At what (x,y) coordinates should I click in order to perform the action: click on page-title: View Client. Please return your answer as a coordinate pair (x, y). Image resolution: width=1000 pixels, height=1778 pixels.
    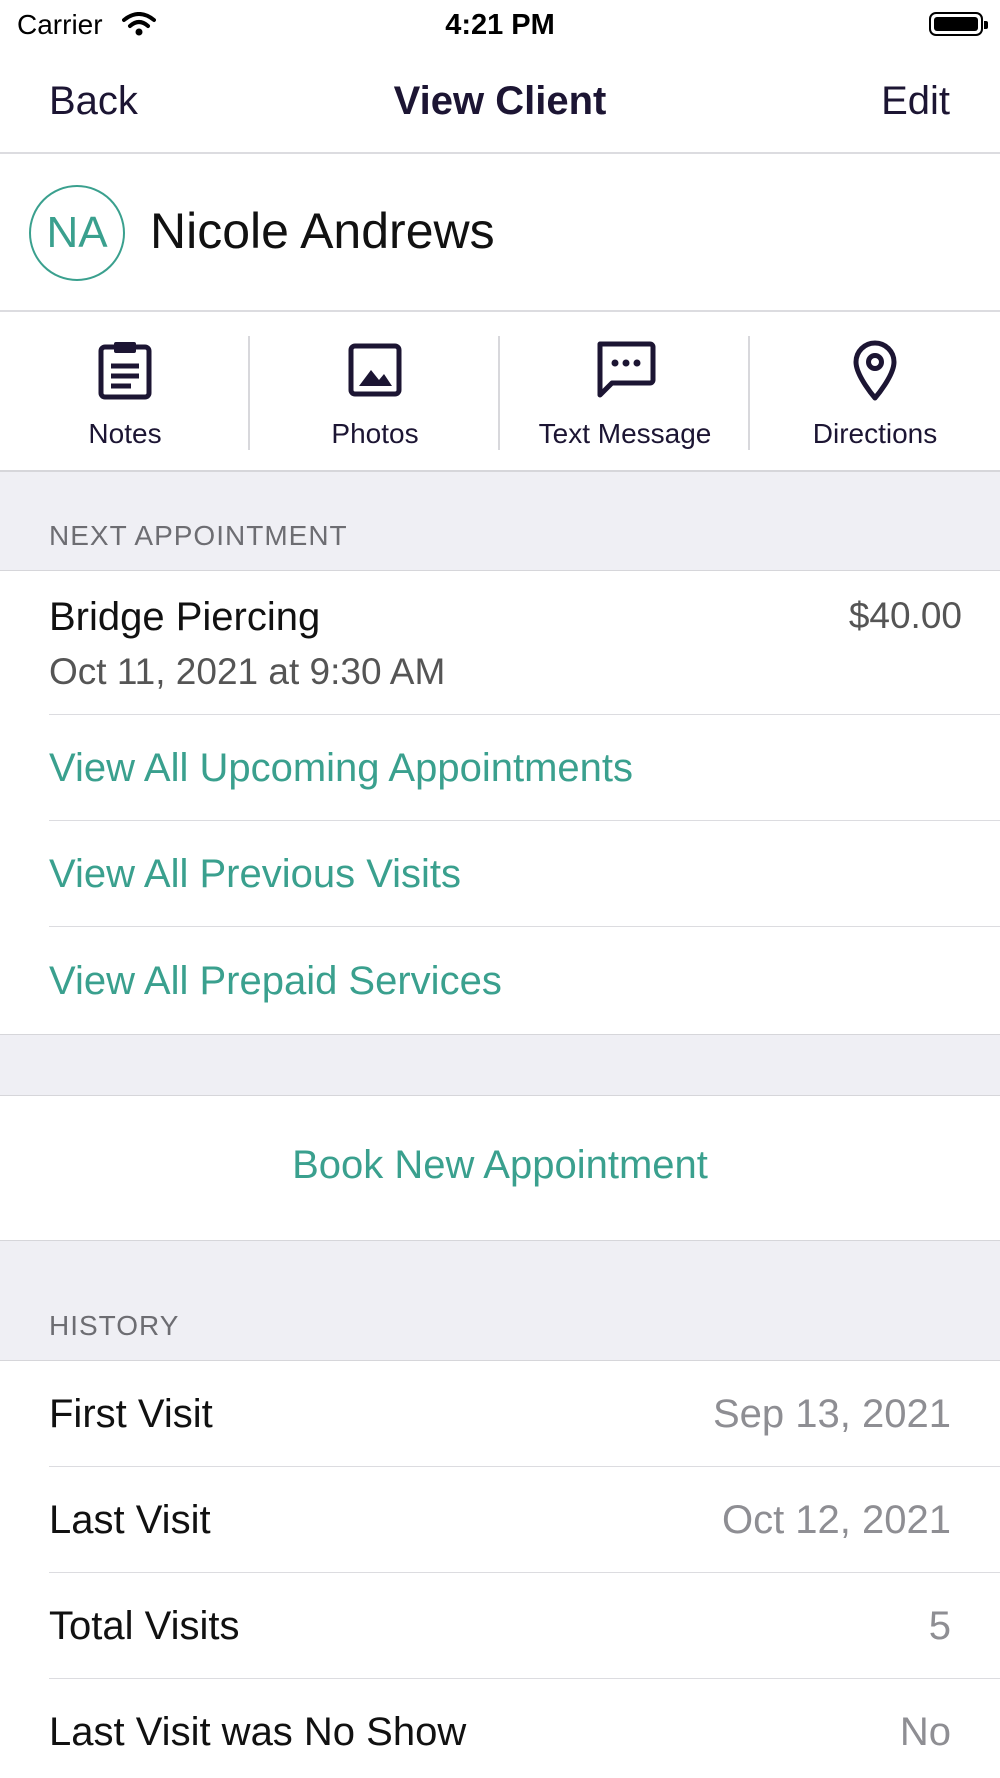
    Looking at the image, I should click on (500, 101).